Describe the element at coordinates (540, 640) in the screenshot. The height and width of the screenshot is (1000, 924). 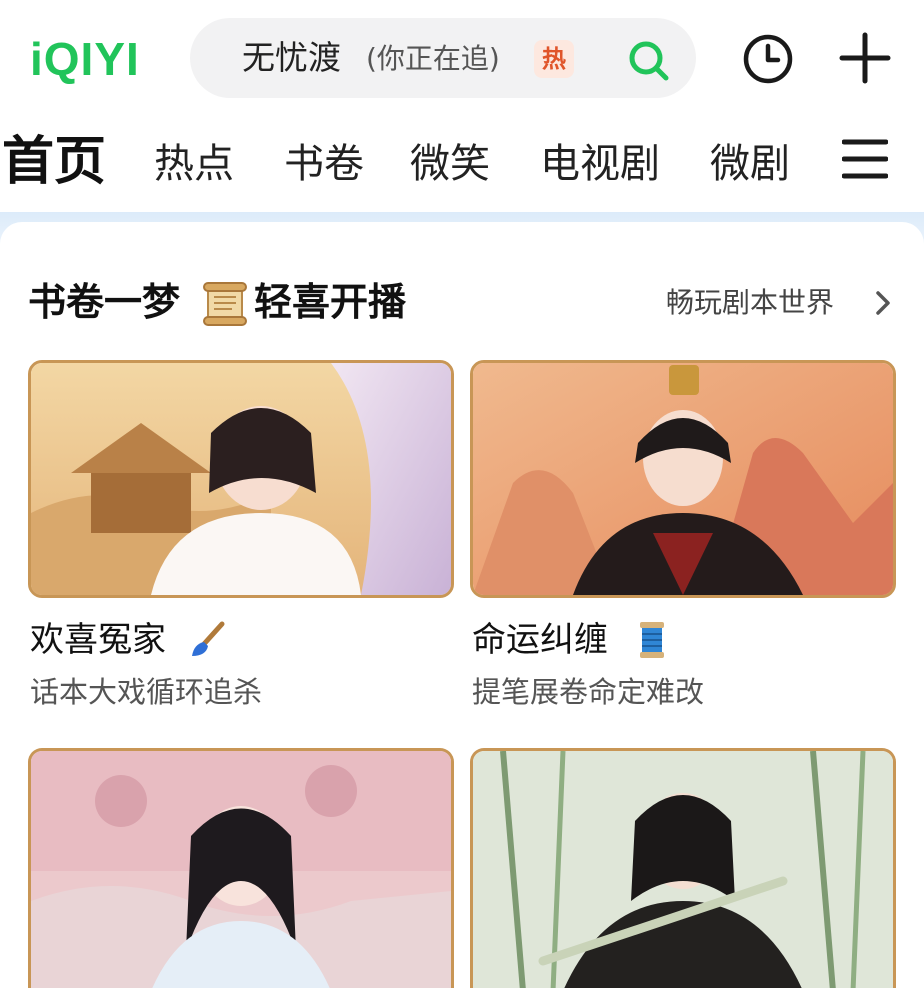
I see `card-title: 命运纠缠` at that location.